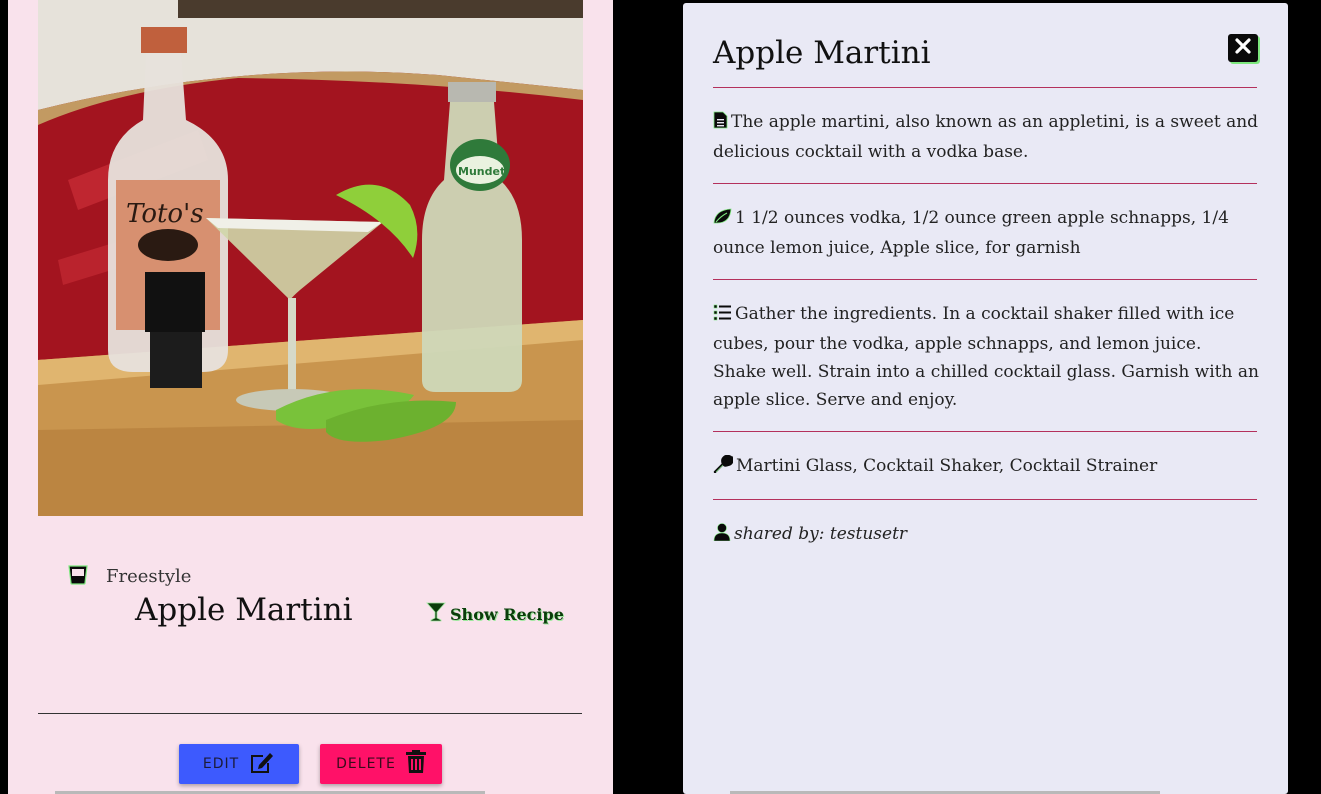 The width and height of the screenshot is (1321, 794). I want to click on svg-text: Mundet, so click(481, 171).